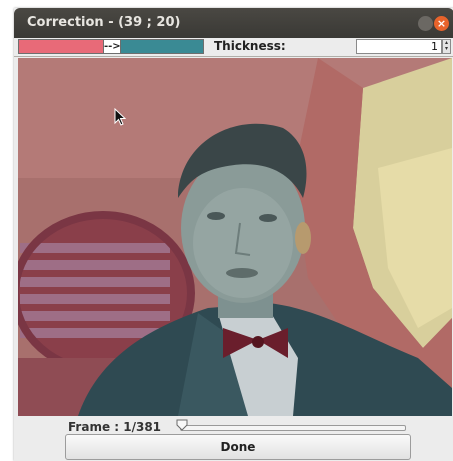  I want to click on minimize-button, so click(425, 23).